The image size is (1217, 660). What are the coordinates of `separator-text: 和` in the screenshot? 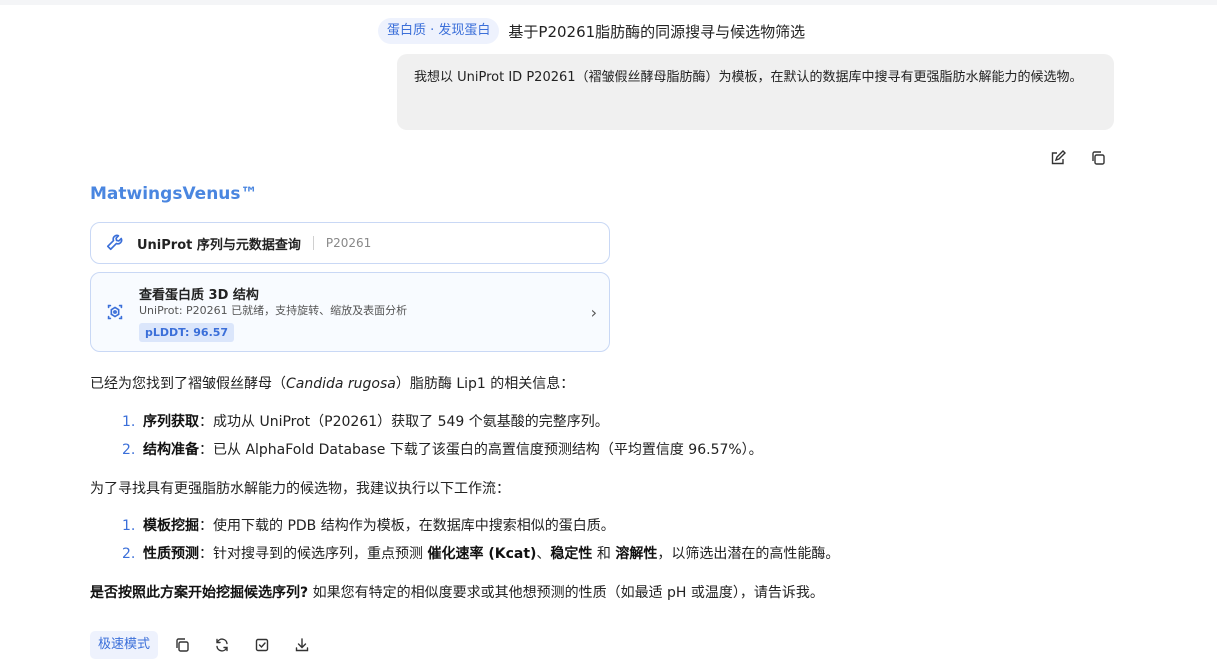 It's located at (604, 554).